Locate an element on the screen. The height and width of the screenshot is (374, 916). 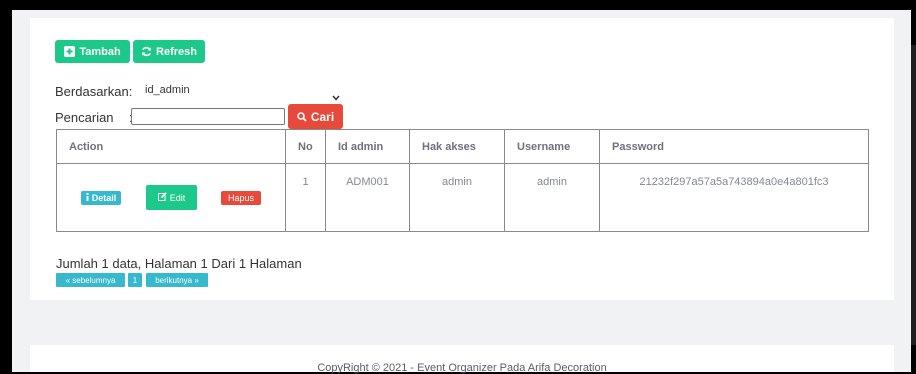
add-button-label: Tambah is located at coordinates (100, 51).